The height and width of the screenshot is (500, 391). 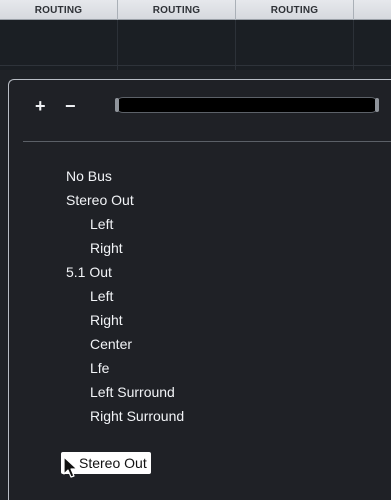 What do you see at coordinates (195, 65) in the screenshot?
I see `grid-divider` at bounding box center [195, 65].